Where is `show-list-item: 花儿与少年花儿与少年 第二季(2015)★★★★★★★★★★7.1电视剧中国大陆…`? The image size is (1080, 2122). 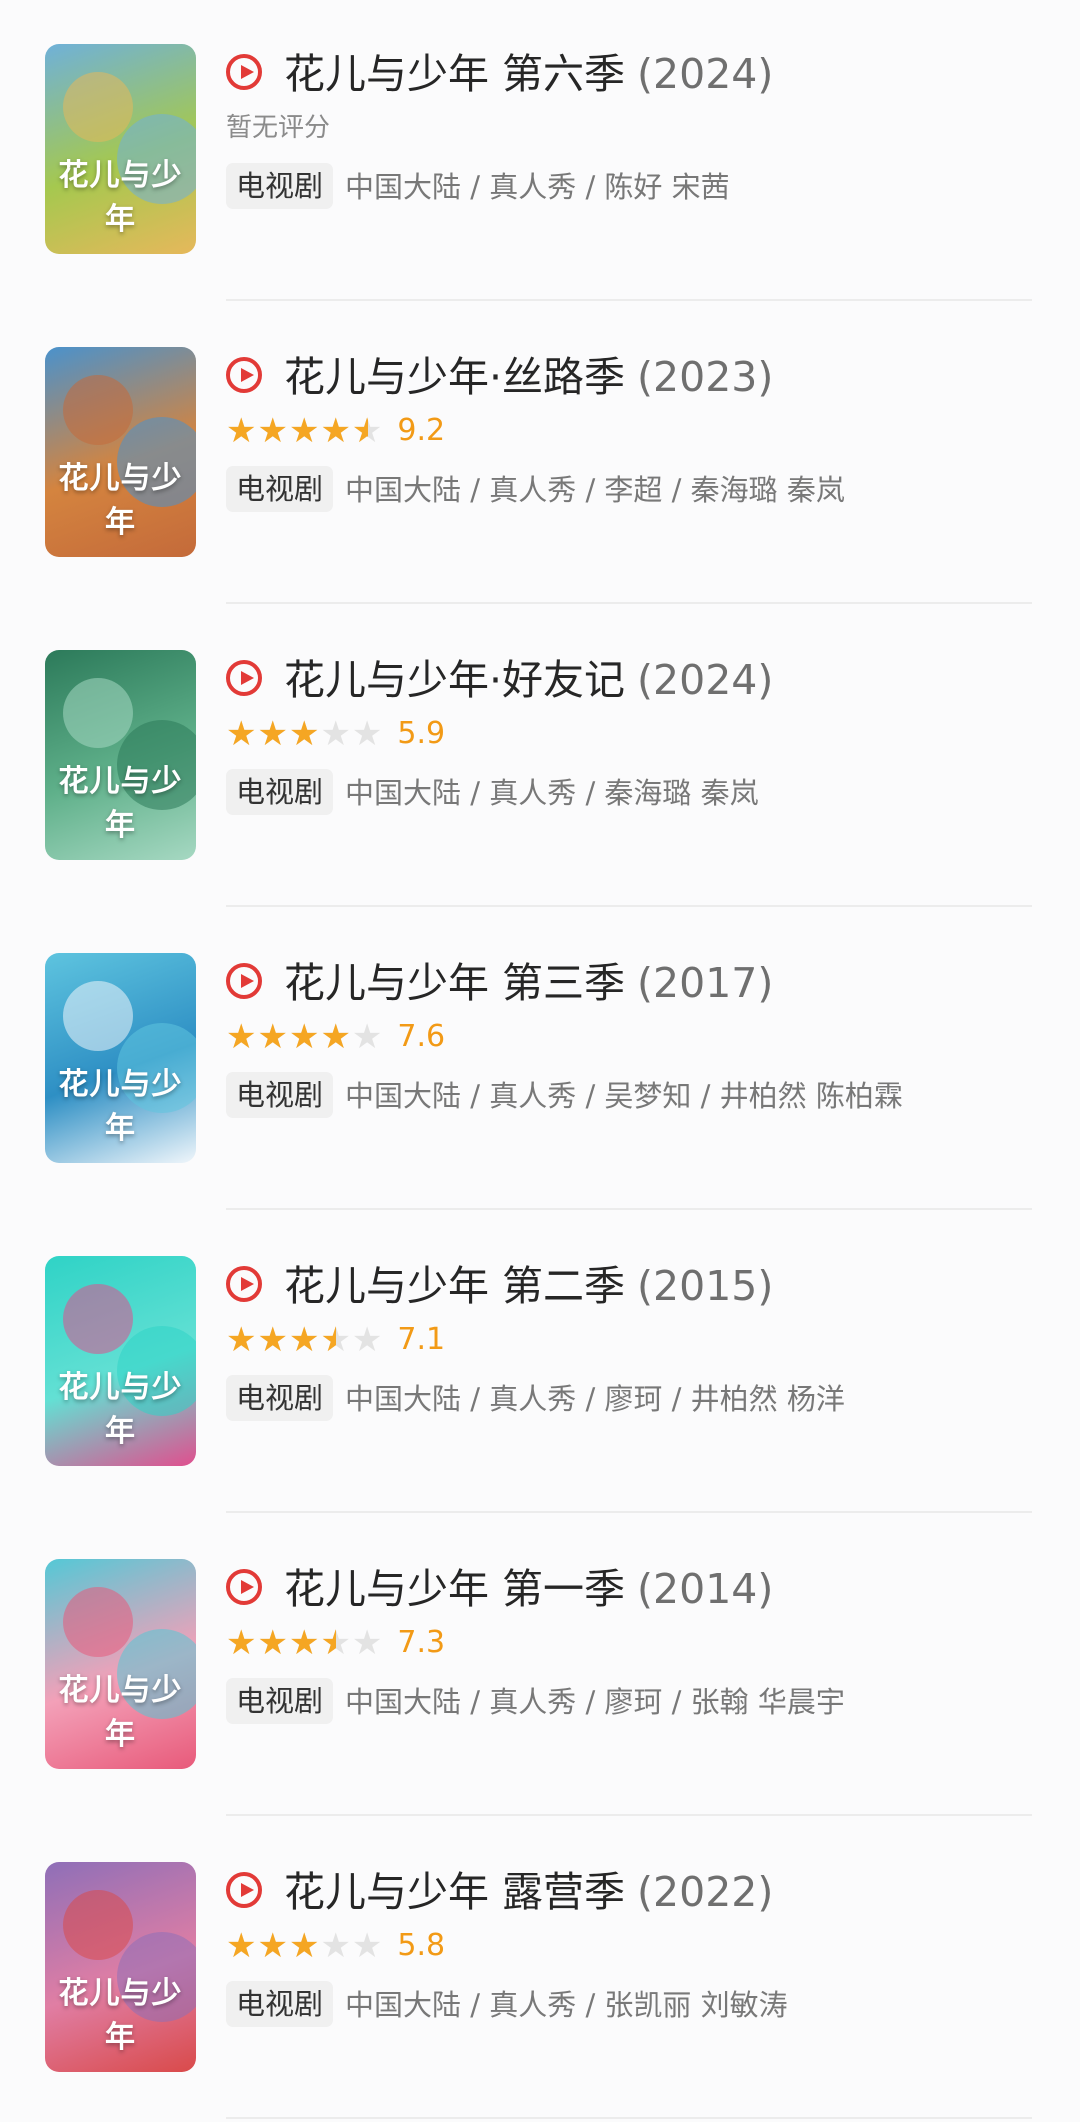 show-list-item: 花儿与少年花儿与少年 第二季(2015)★★★★★★★★★★7.1电视剧中国大陆… is located at coordinates (540, 1363).